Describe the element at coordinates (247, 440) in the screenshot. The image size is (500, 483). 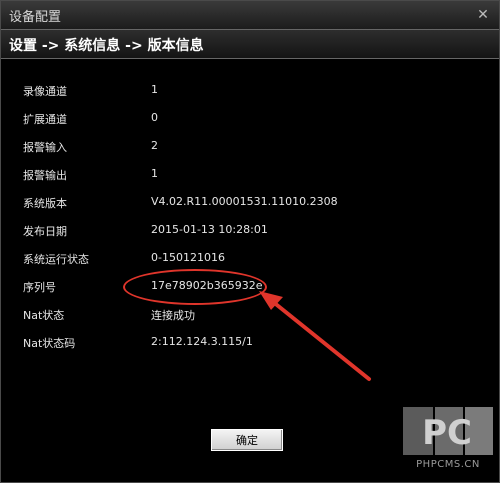
I see `ok-button: 确定` at that location.